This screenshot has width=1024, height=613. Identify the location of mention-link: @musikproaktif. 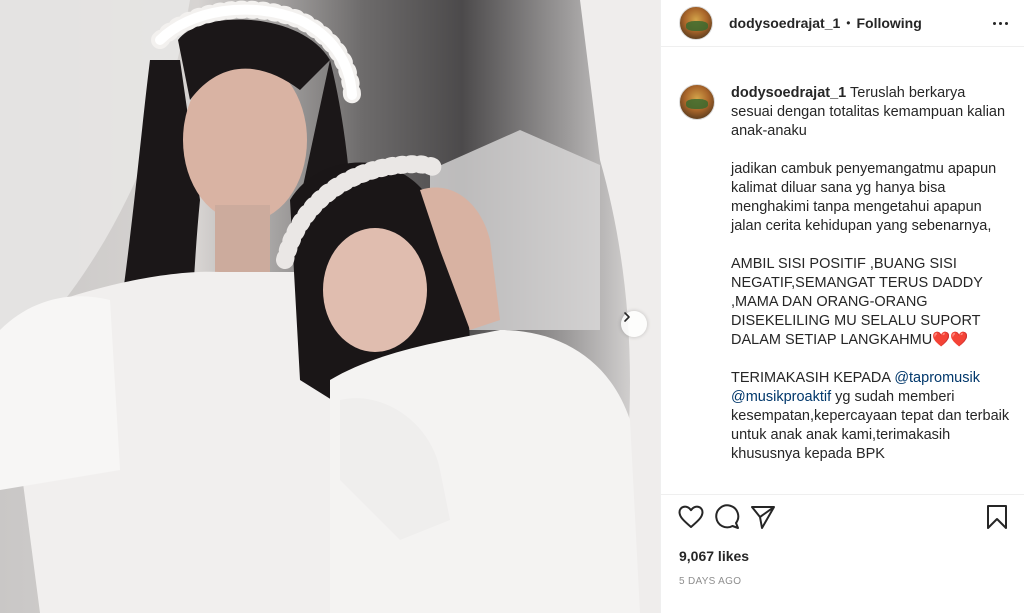
(781, 397).